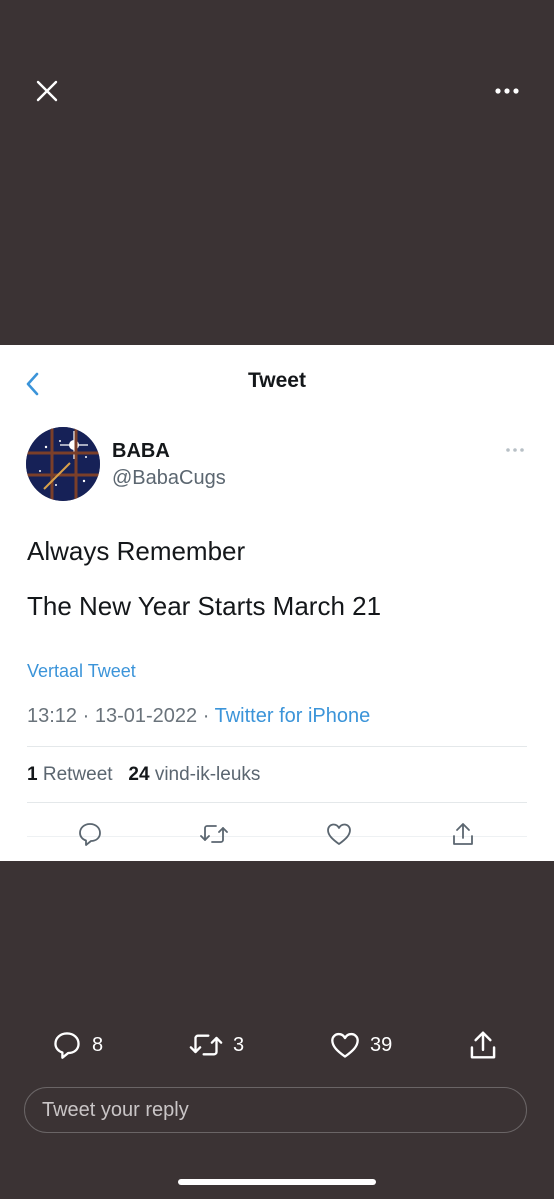 Image resolution: width=554 pixels, height=1199 pixels. I want to click on like-button: 39, so click(361, 1045).